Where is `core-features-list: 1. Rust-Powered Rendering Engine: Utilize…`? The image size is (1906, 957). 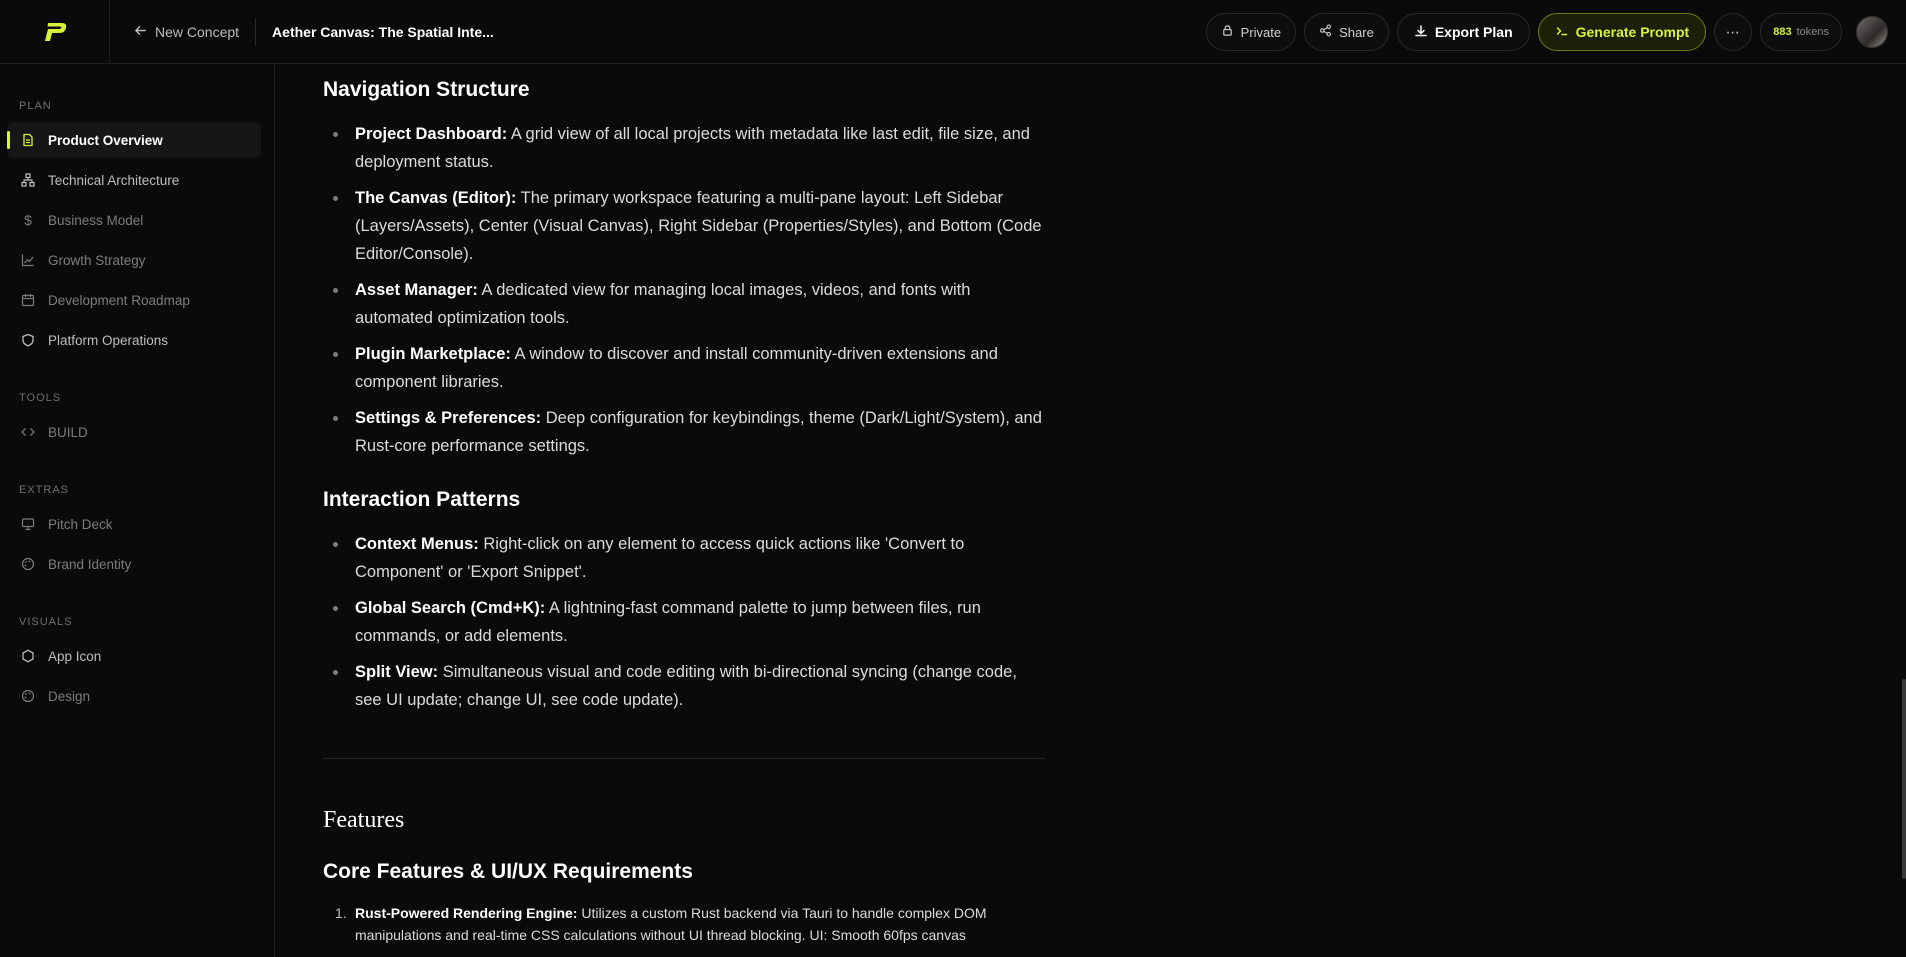 core-features-list: 1. Rust-Powered Rendering Engine: Utilize… is located at coordinates (690, 924).